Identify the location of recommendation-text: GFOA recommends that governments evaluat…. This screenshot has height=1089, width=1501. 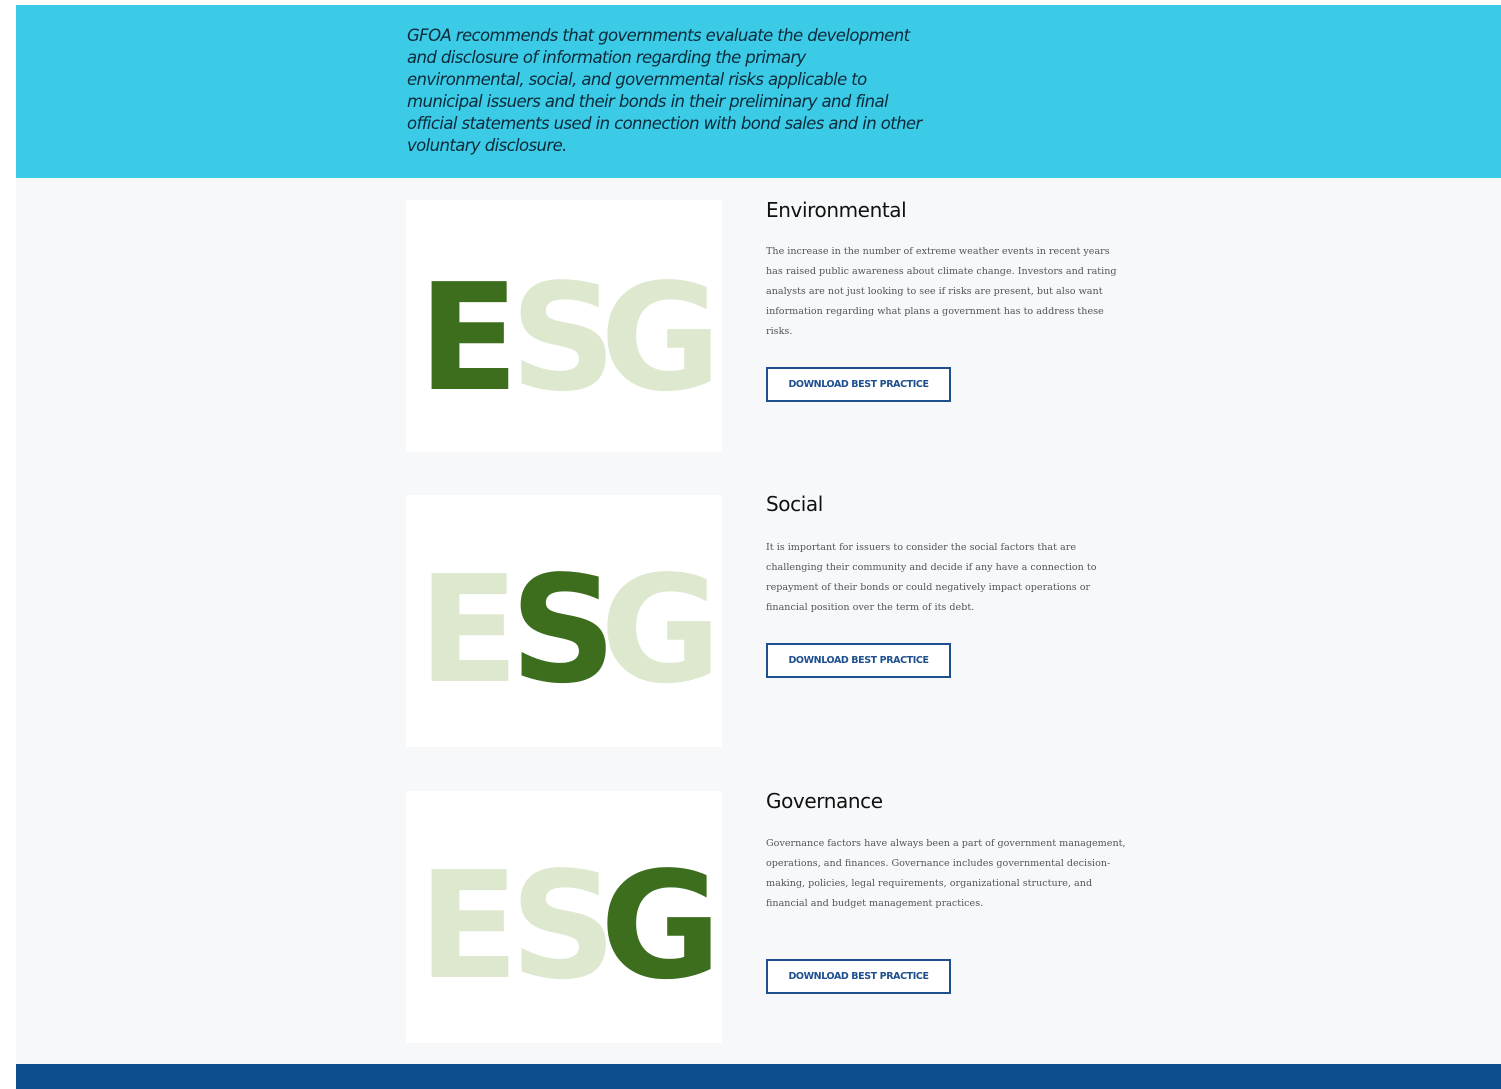
(664, 90).